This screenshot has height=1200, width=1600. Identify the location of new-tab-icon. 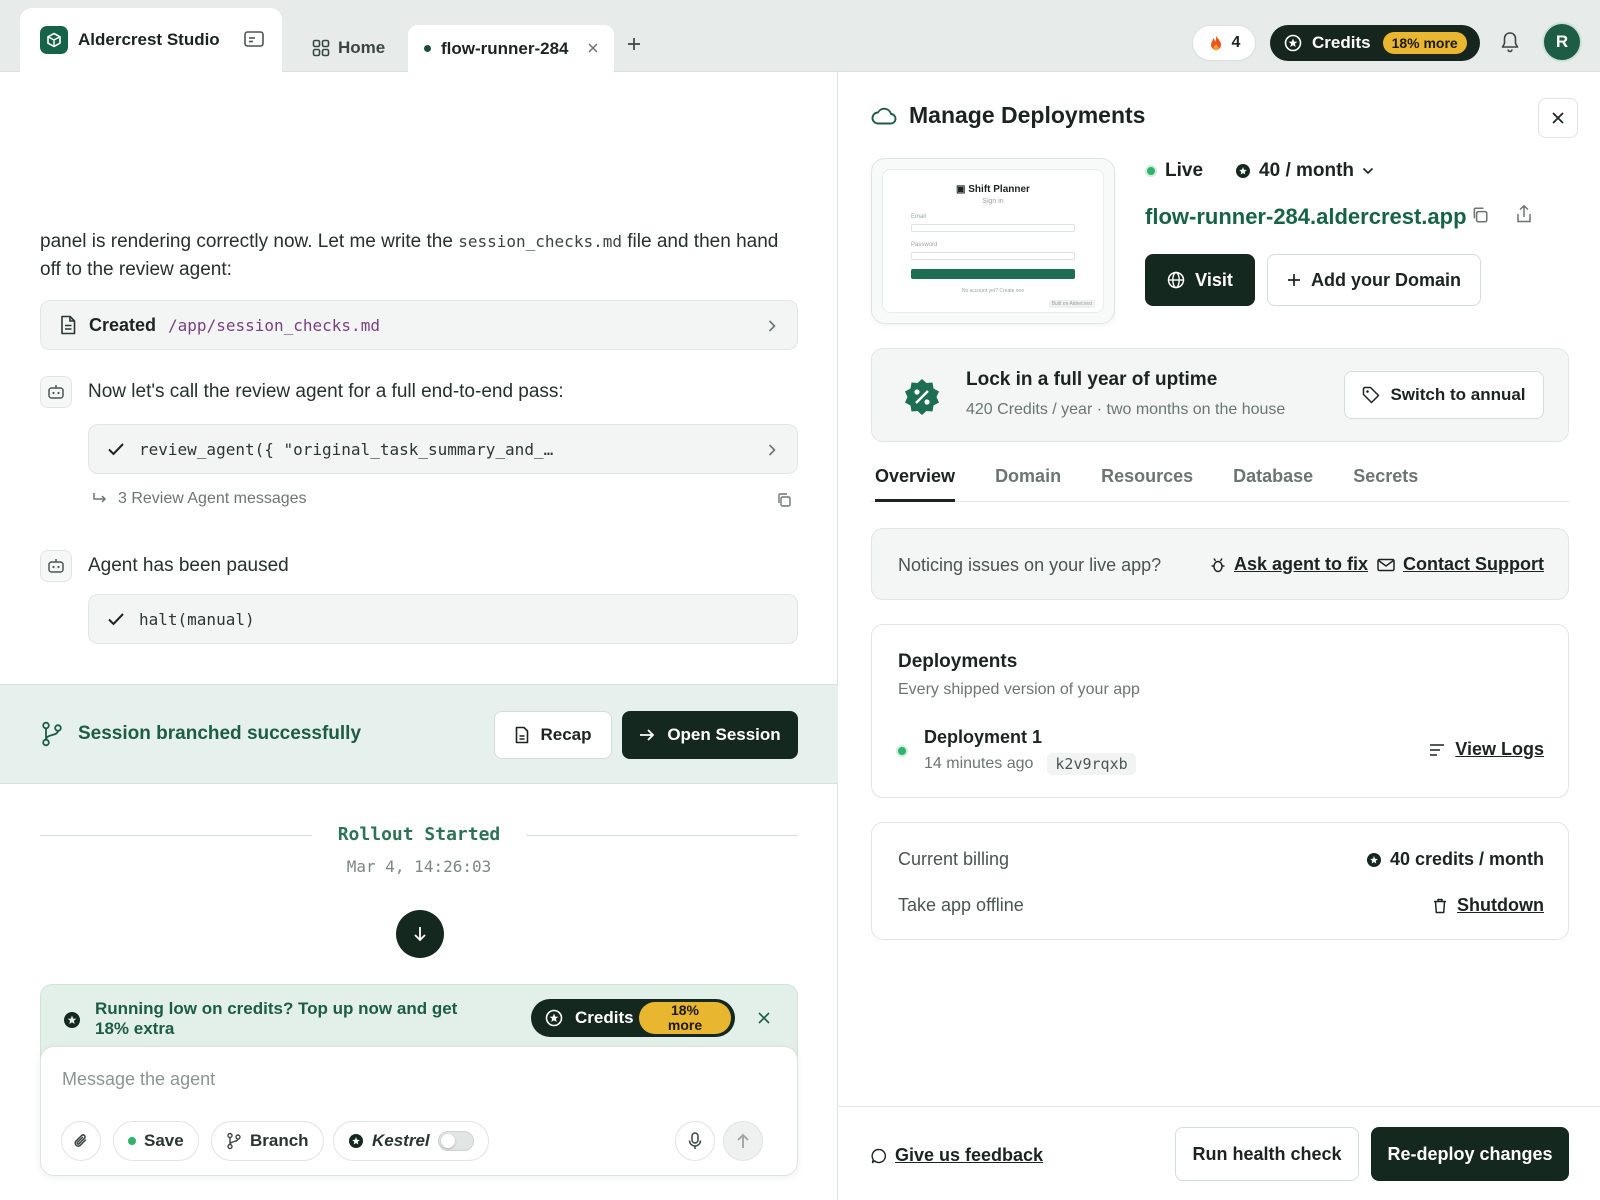
(634, 44).